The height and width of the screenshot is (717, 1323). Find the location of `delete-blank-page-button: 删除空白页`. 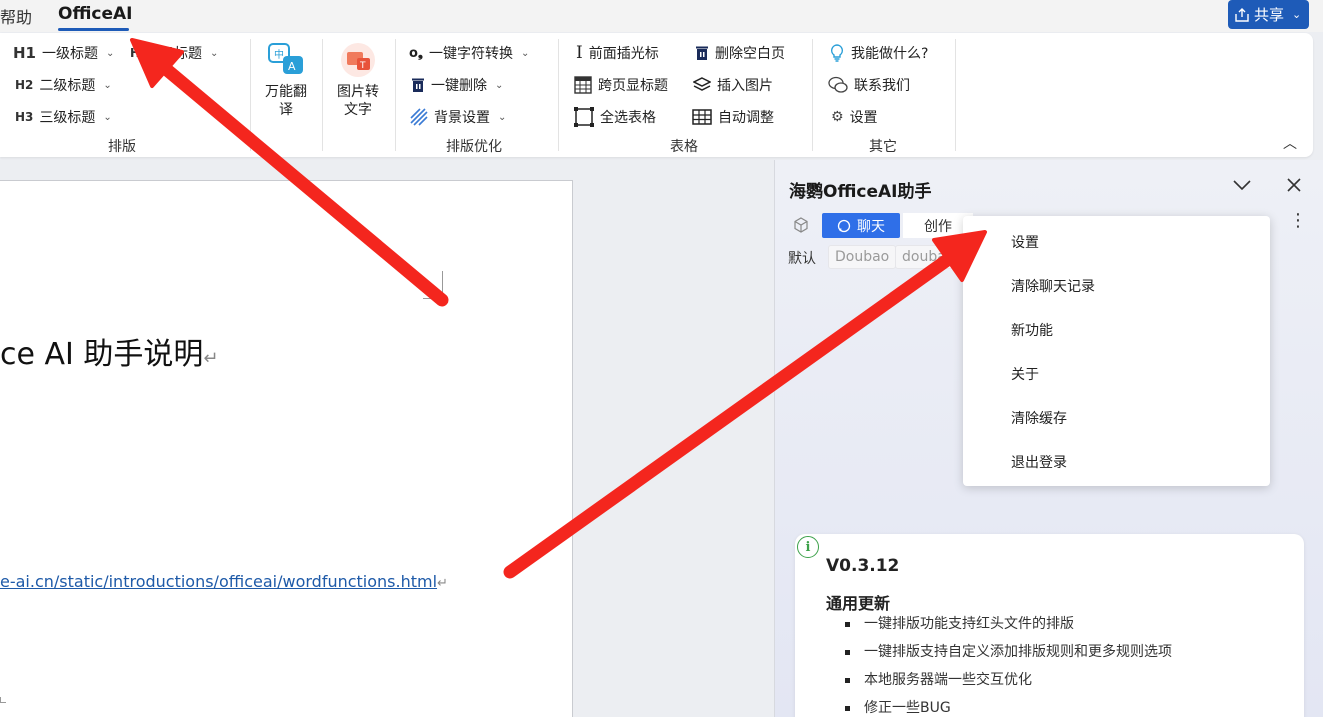

delete-blank-page-button: 删除空白页 is located at coordinates (740, 53).